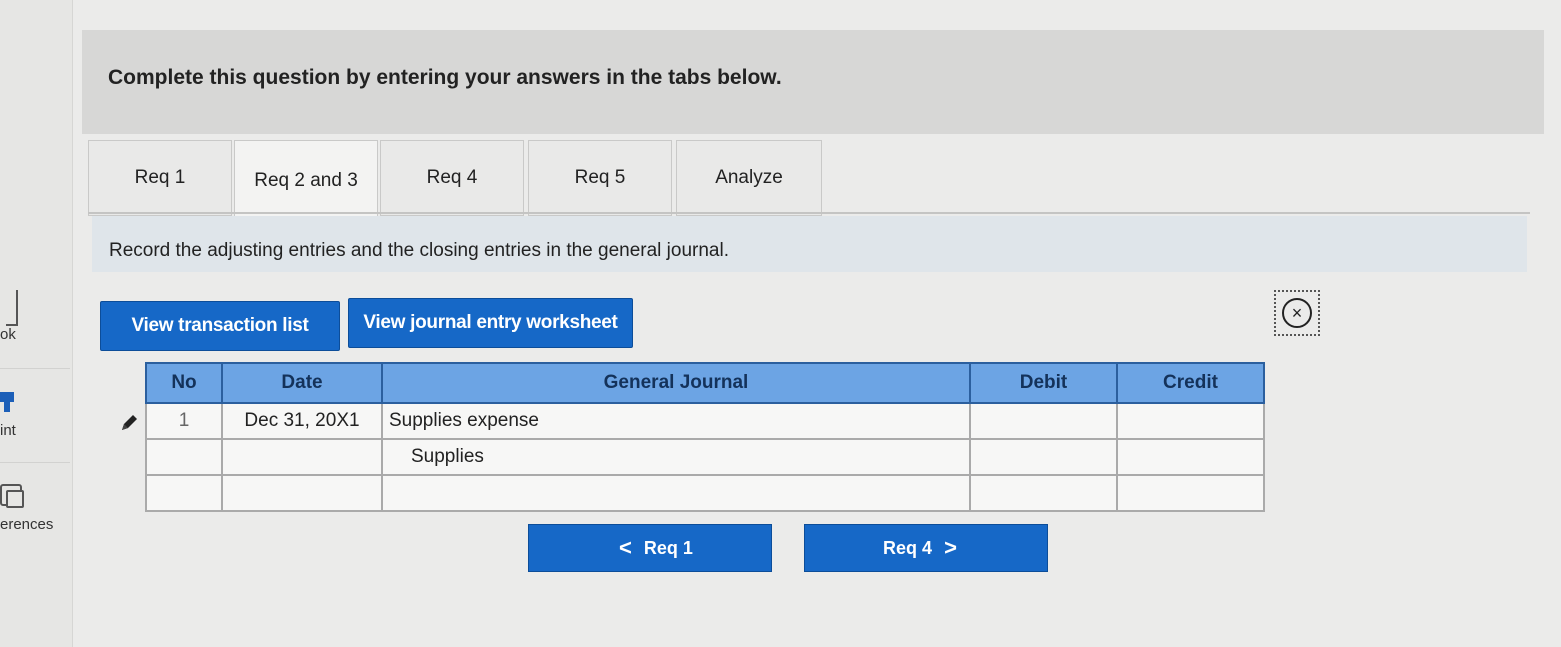  What do you see at coordinates (625, 547) in the screenshot?
I see `chevron-left-icon: <` at bounding box center [625, 547].